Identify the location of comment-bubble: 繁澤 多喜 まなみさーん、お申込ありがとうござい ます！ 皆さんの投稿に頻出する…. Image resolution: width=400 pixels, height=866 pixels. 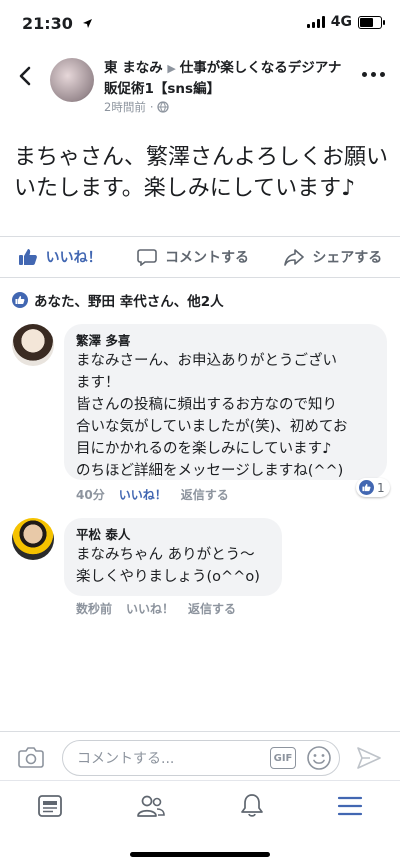
(225, 402).